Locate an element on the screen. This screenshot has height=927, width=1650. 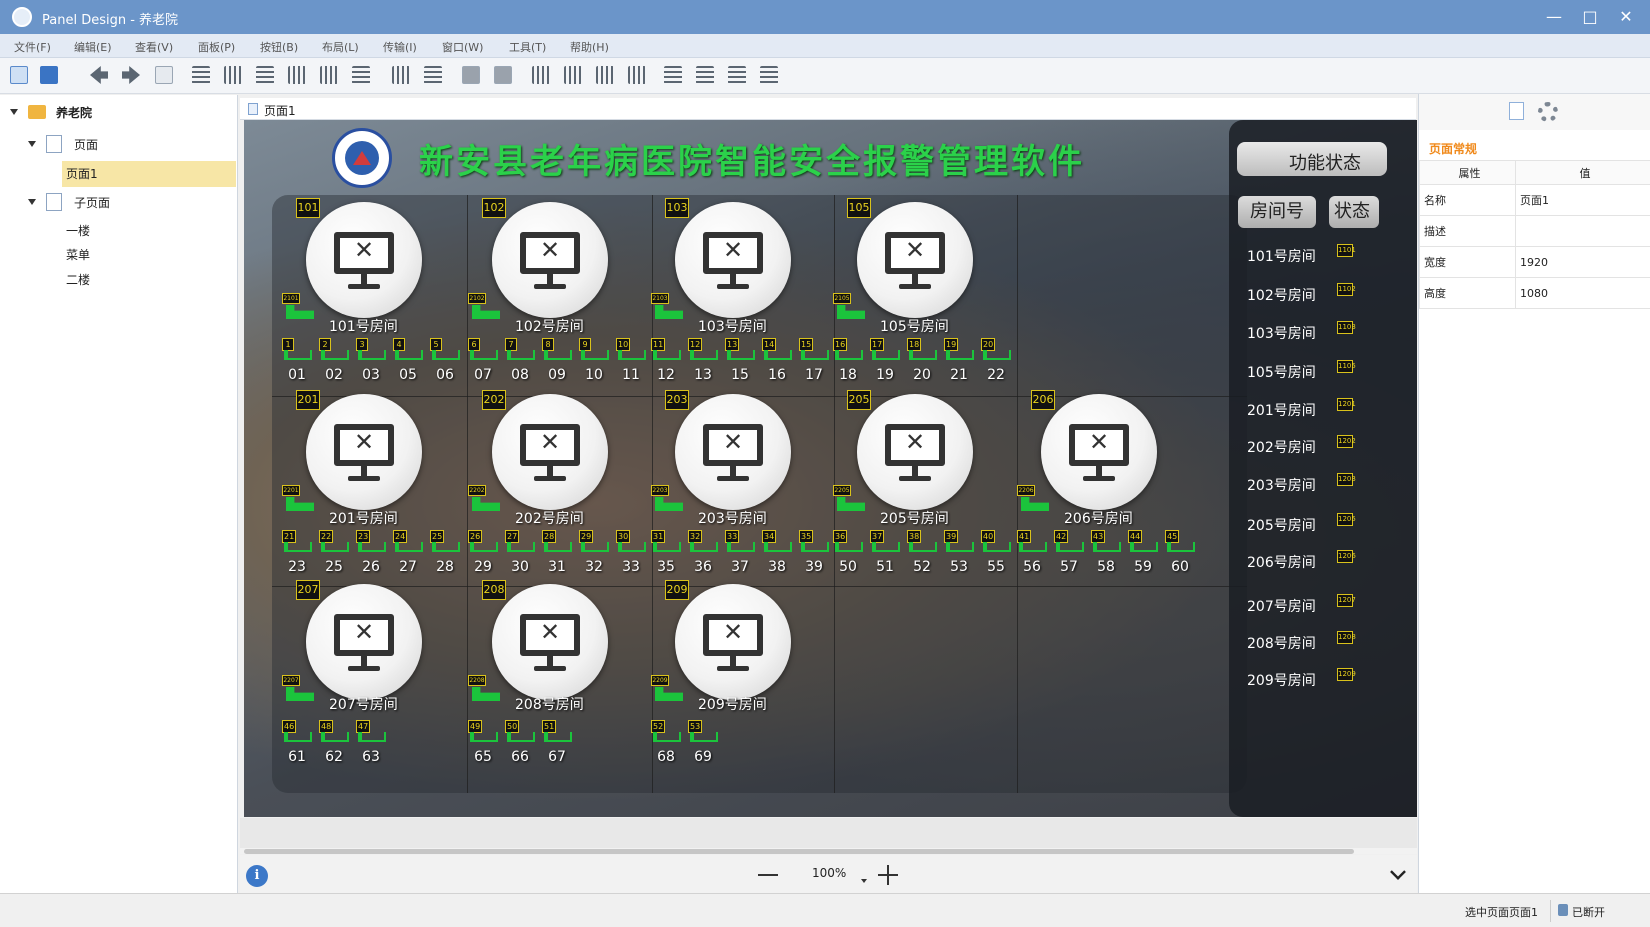
room-205: 205 ✕ 2205 205号房间 36 50 37 51 38 52 39 53 40 55 is located at coordinates (929, 487).